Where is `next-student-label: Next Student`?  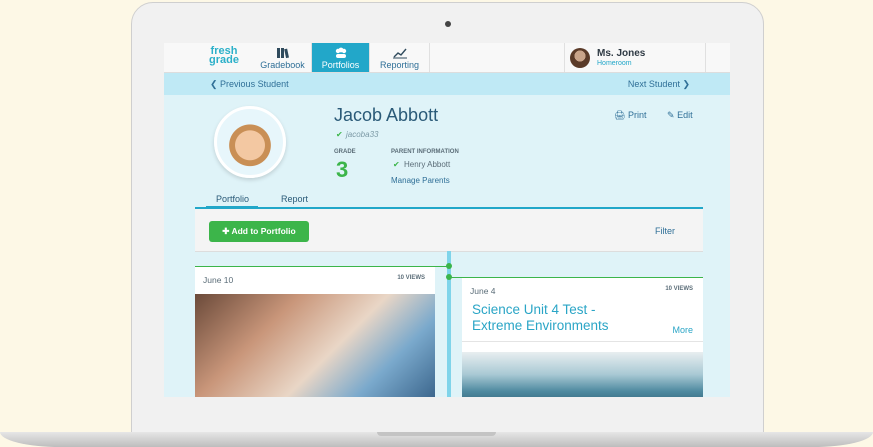 next-student-label: Next Student is located at coordinates (653, 84).